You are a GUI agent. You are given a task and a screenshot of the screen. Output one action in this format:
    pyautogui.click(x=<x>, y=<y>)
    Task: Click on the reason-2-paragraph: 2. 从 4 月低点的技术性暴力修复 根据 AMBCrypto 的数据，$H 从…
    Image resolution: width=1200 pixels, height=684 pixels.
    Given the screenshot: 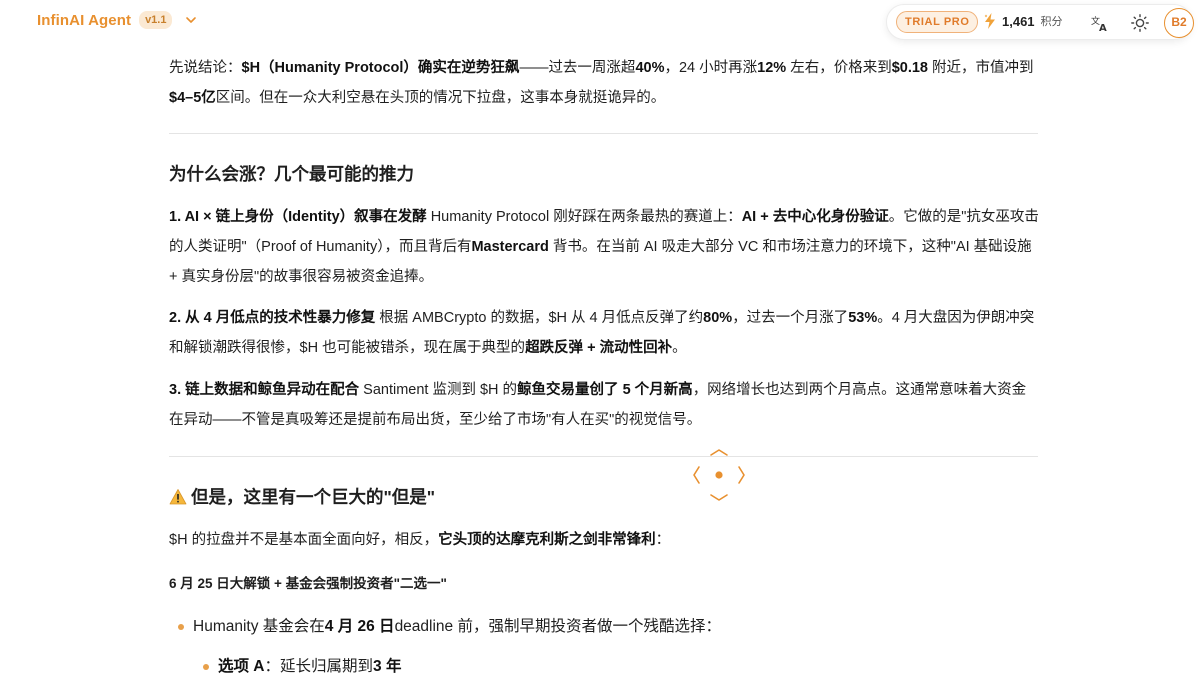 What is the action you would take?
    pyautogui.click(x=602, y=333)
    